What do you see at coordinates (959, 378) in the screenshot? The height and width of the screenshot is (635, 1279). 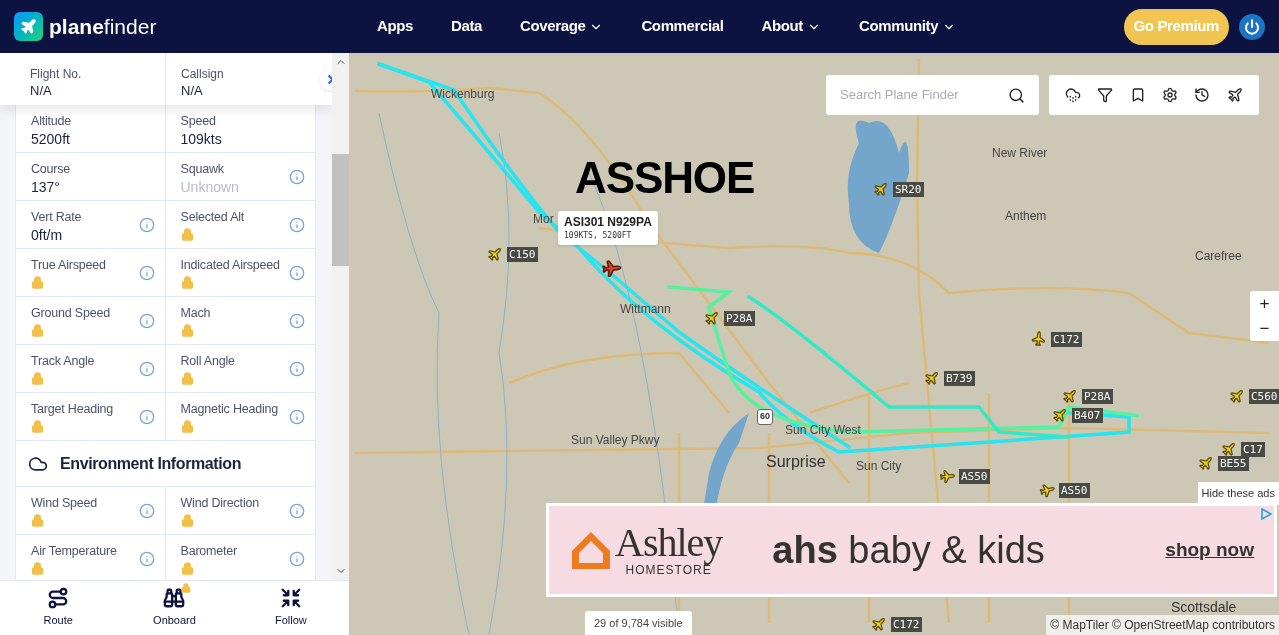 I see `aircraft-label: B739` at bounding box center [959, 378].